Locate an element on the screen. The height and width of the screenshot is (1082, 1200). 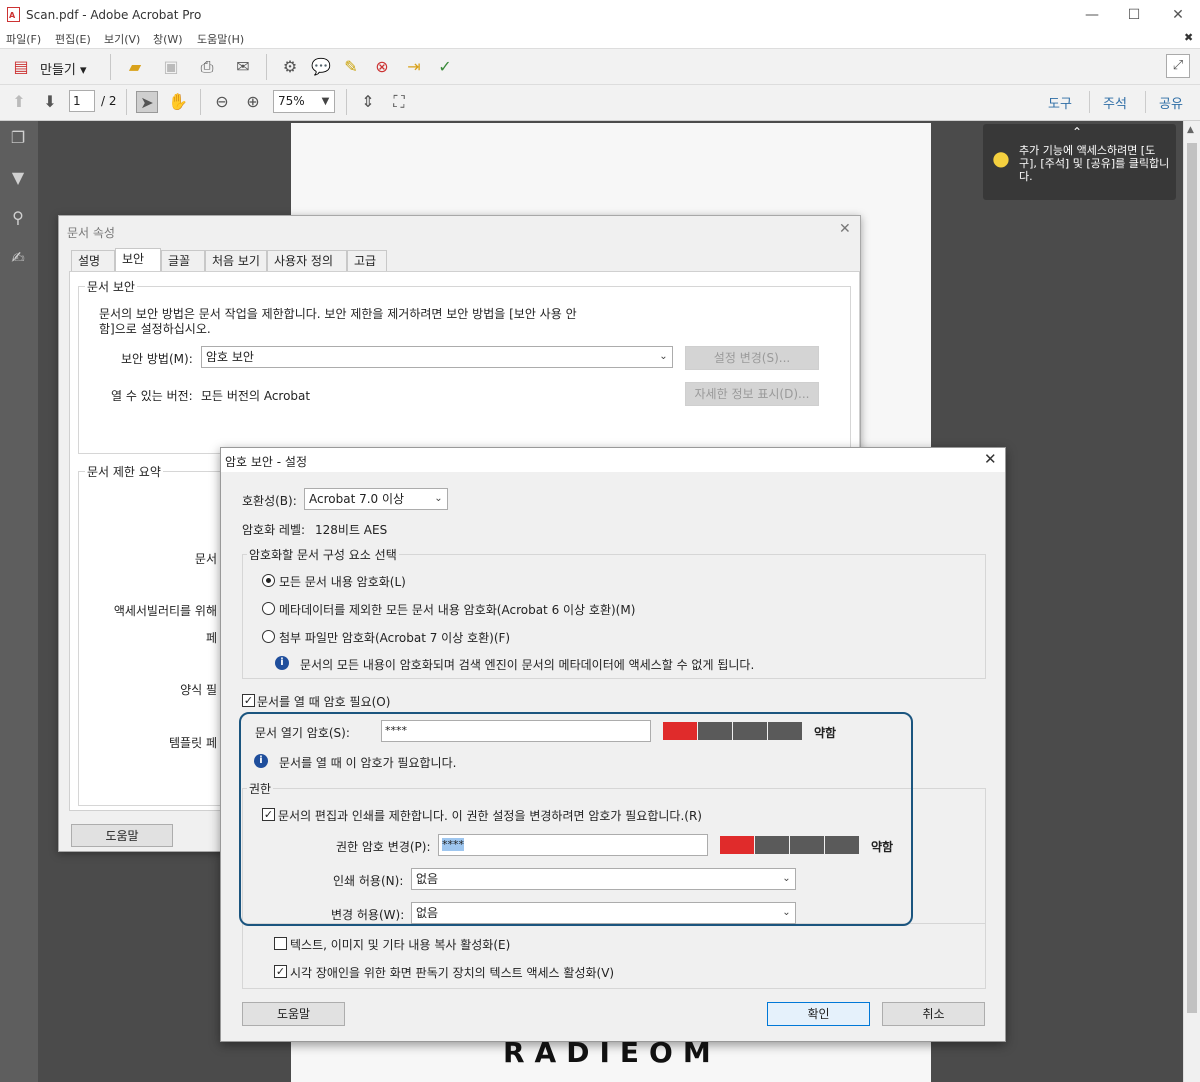
bookmark-icon: ▼ is located at coordinates (18, 178).